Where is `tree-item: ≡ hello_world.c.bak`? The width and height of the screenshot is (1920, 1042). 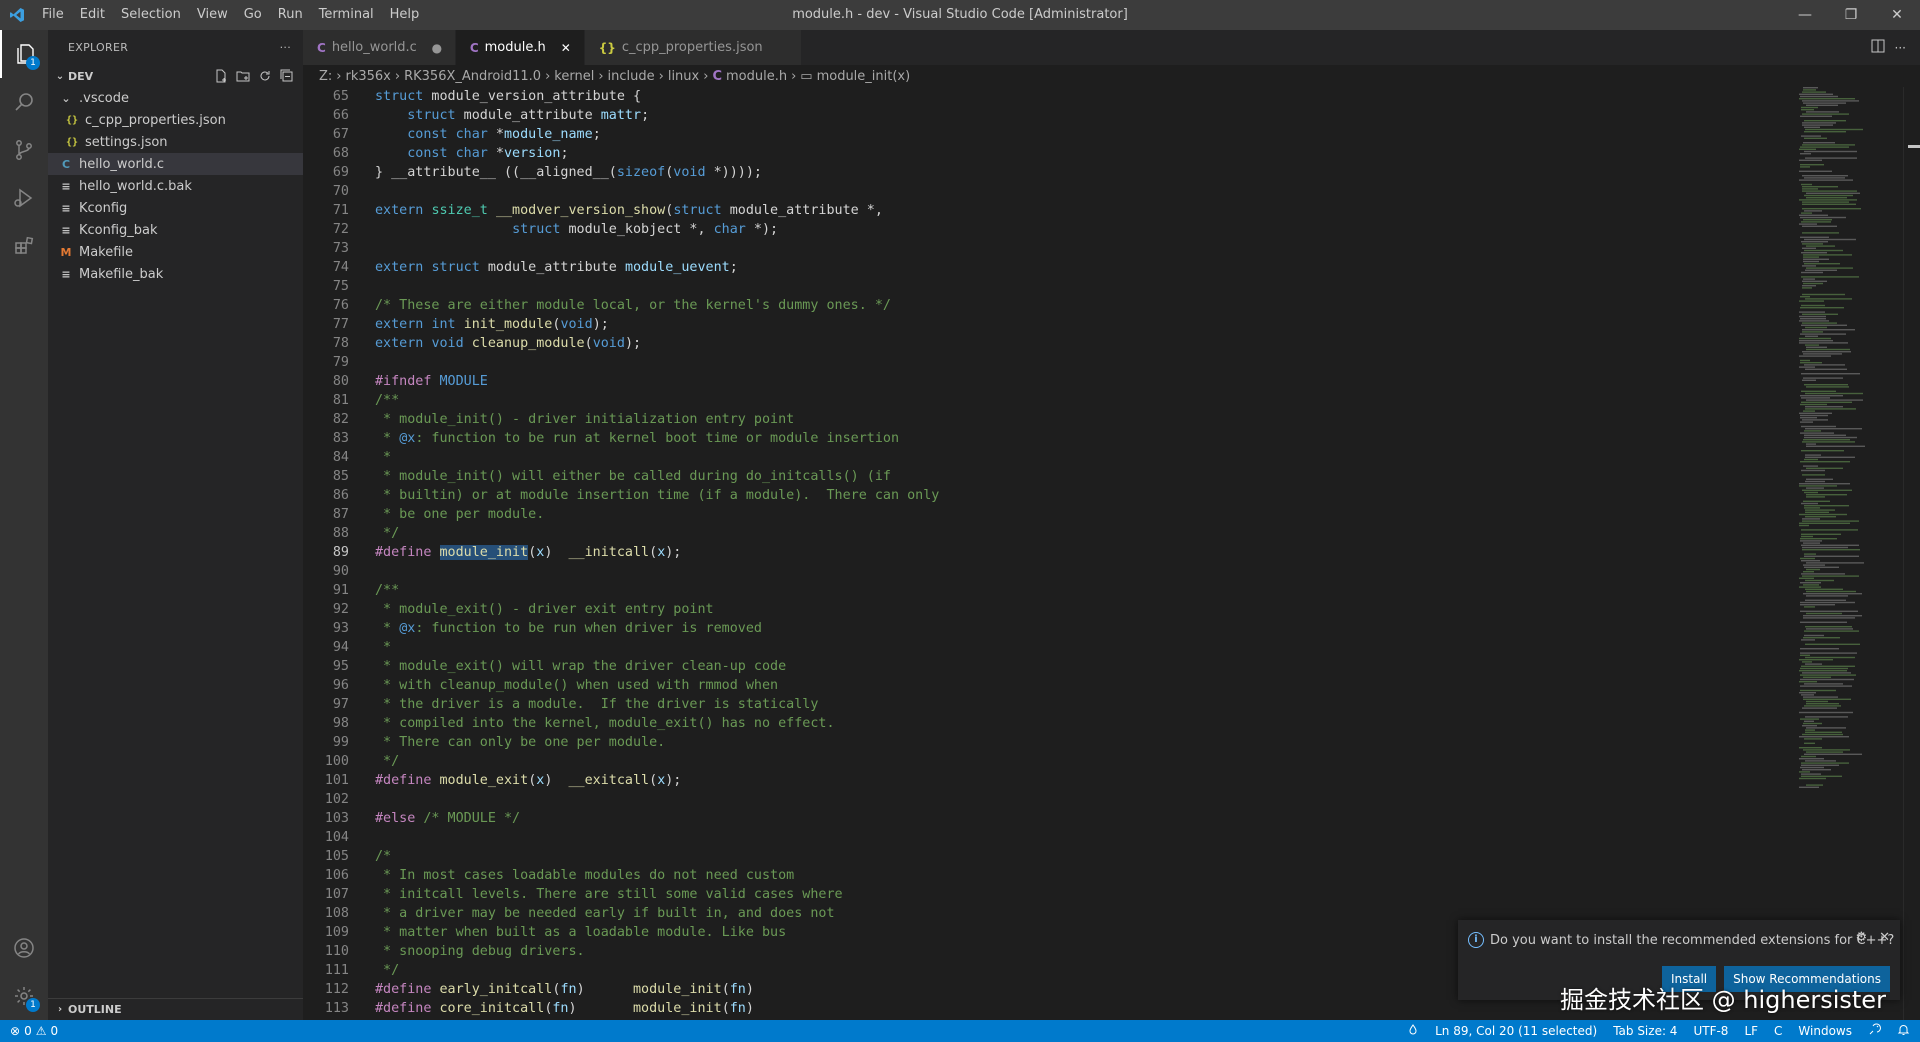
tree-item: ≡ hello_world.c.bak is located at coordinates (175, 186).